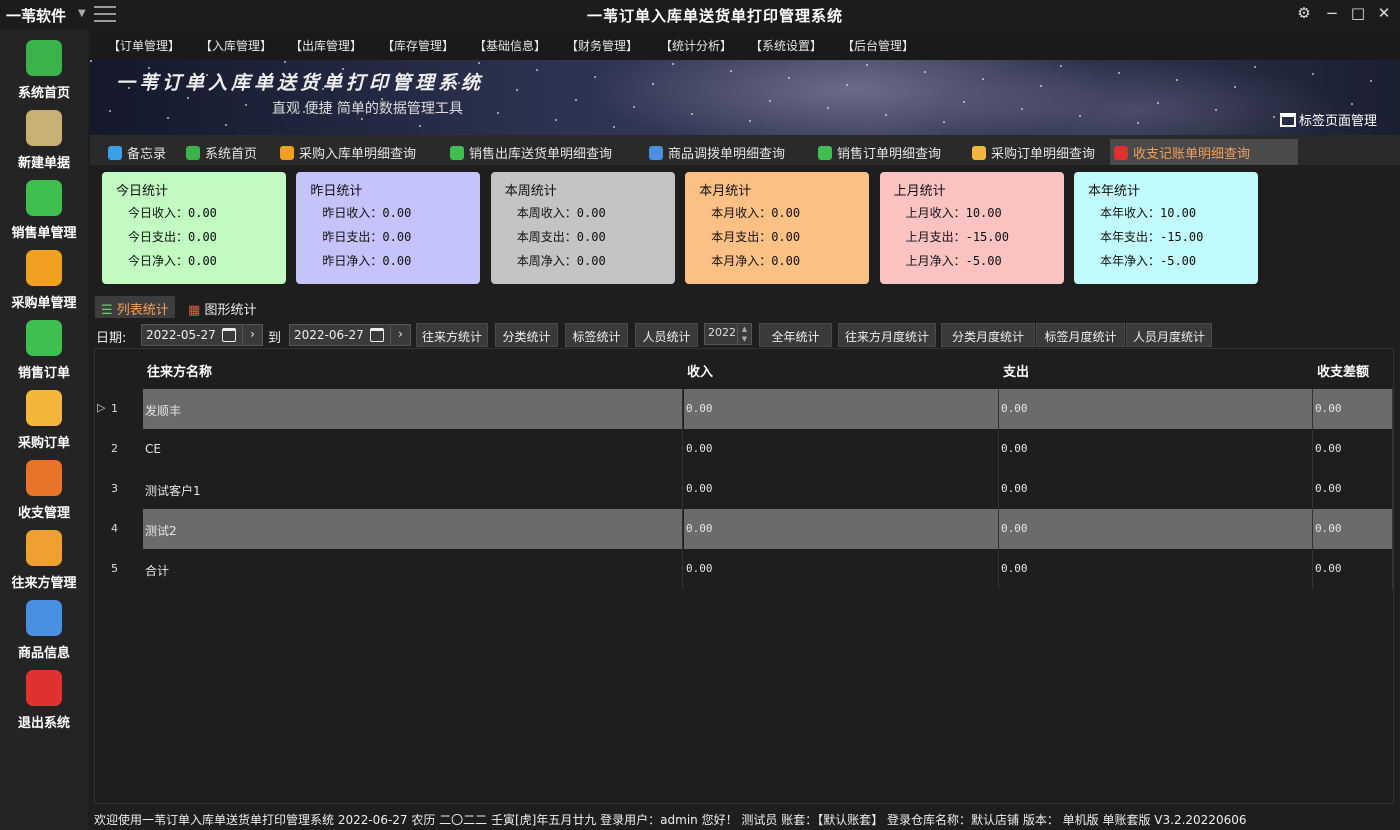  I want to click on menu-item: 【统计分析】, so click(696, 45).